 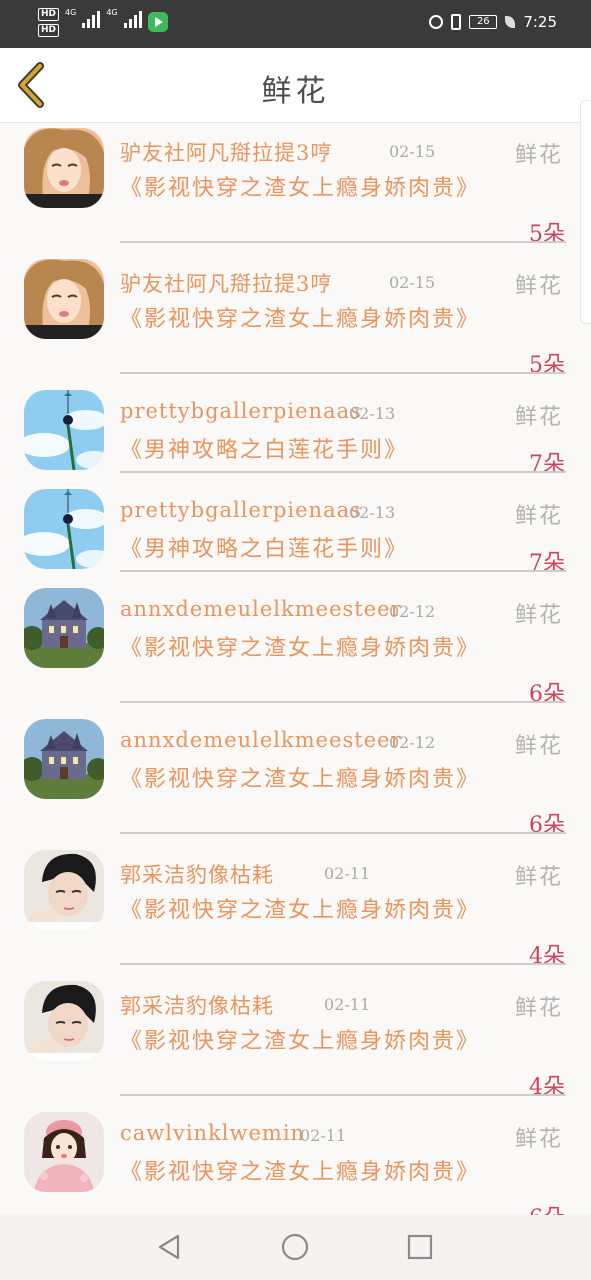 I want to click on nav-back-button, so click(x=170, y=1247).